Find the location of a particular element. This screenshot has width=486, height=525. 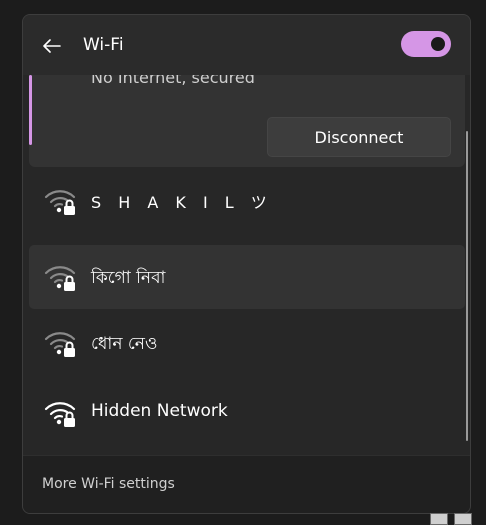

arrow-left-icon is located at coordinates (52, 46).